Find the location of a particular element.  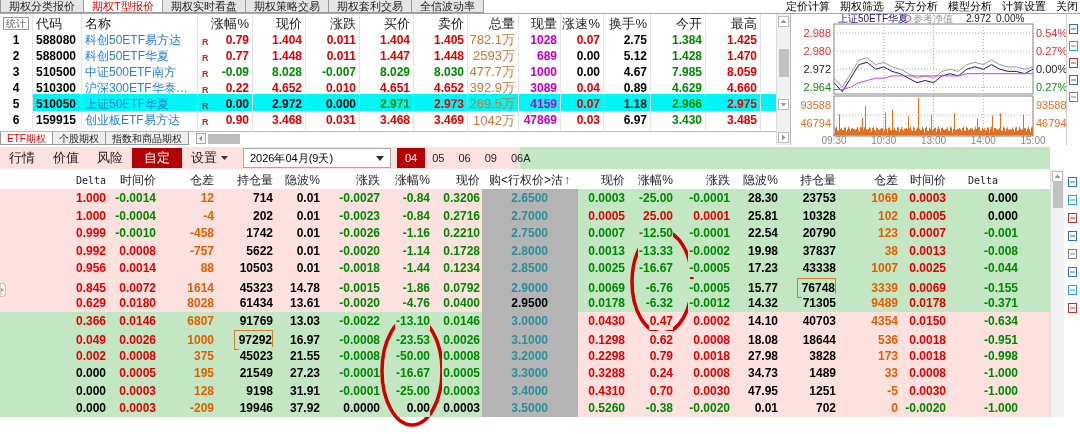

table-cell-text: 1.425 is located at coordinates (741, 40).